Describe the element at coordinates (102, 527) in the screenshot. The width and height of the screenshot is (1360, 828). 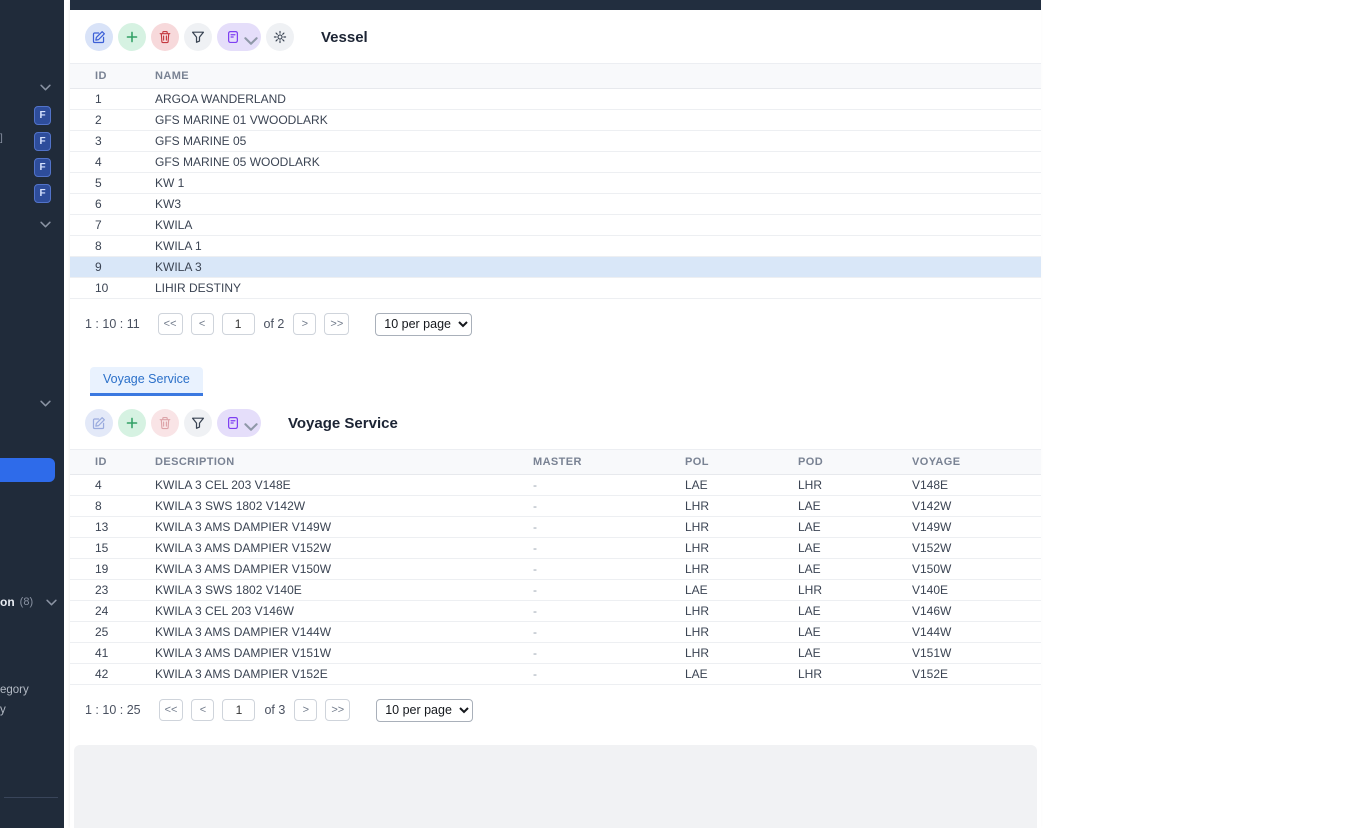
I see `table-cell: 13` at that location.